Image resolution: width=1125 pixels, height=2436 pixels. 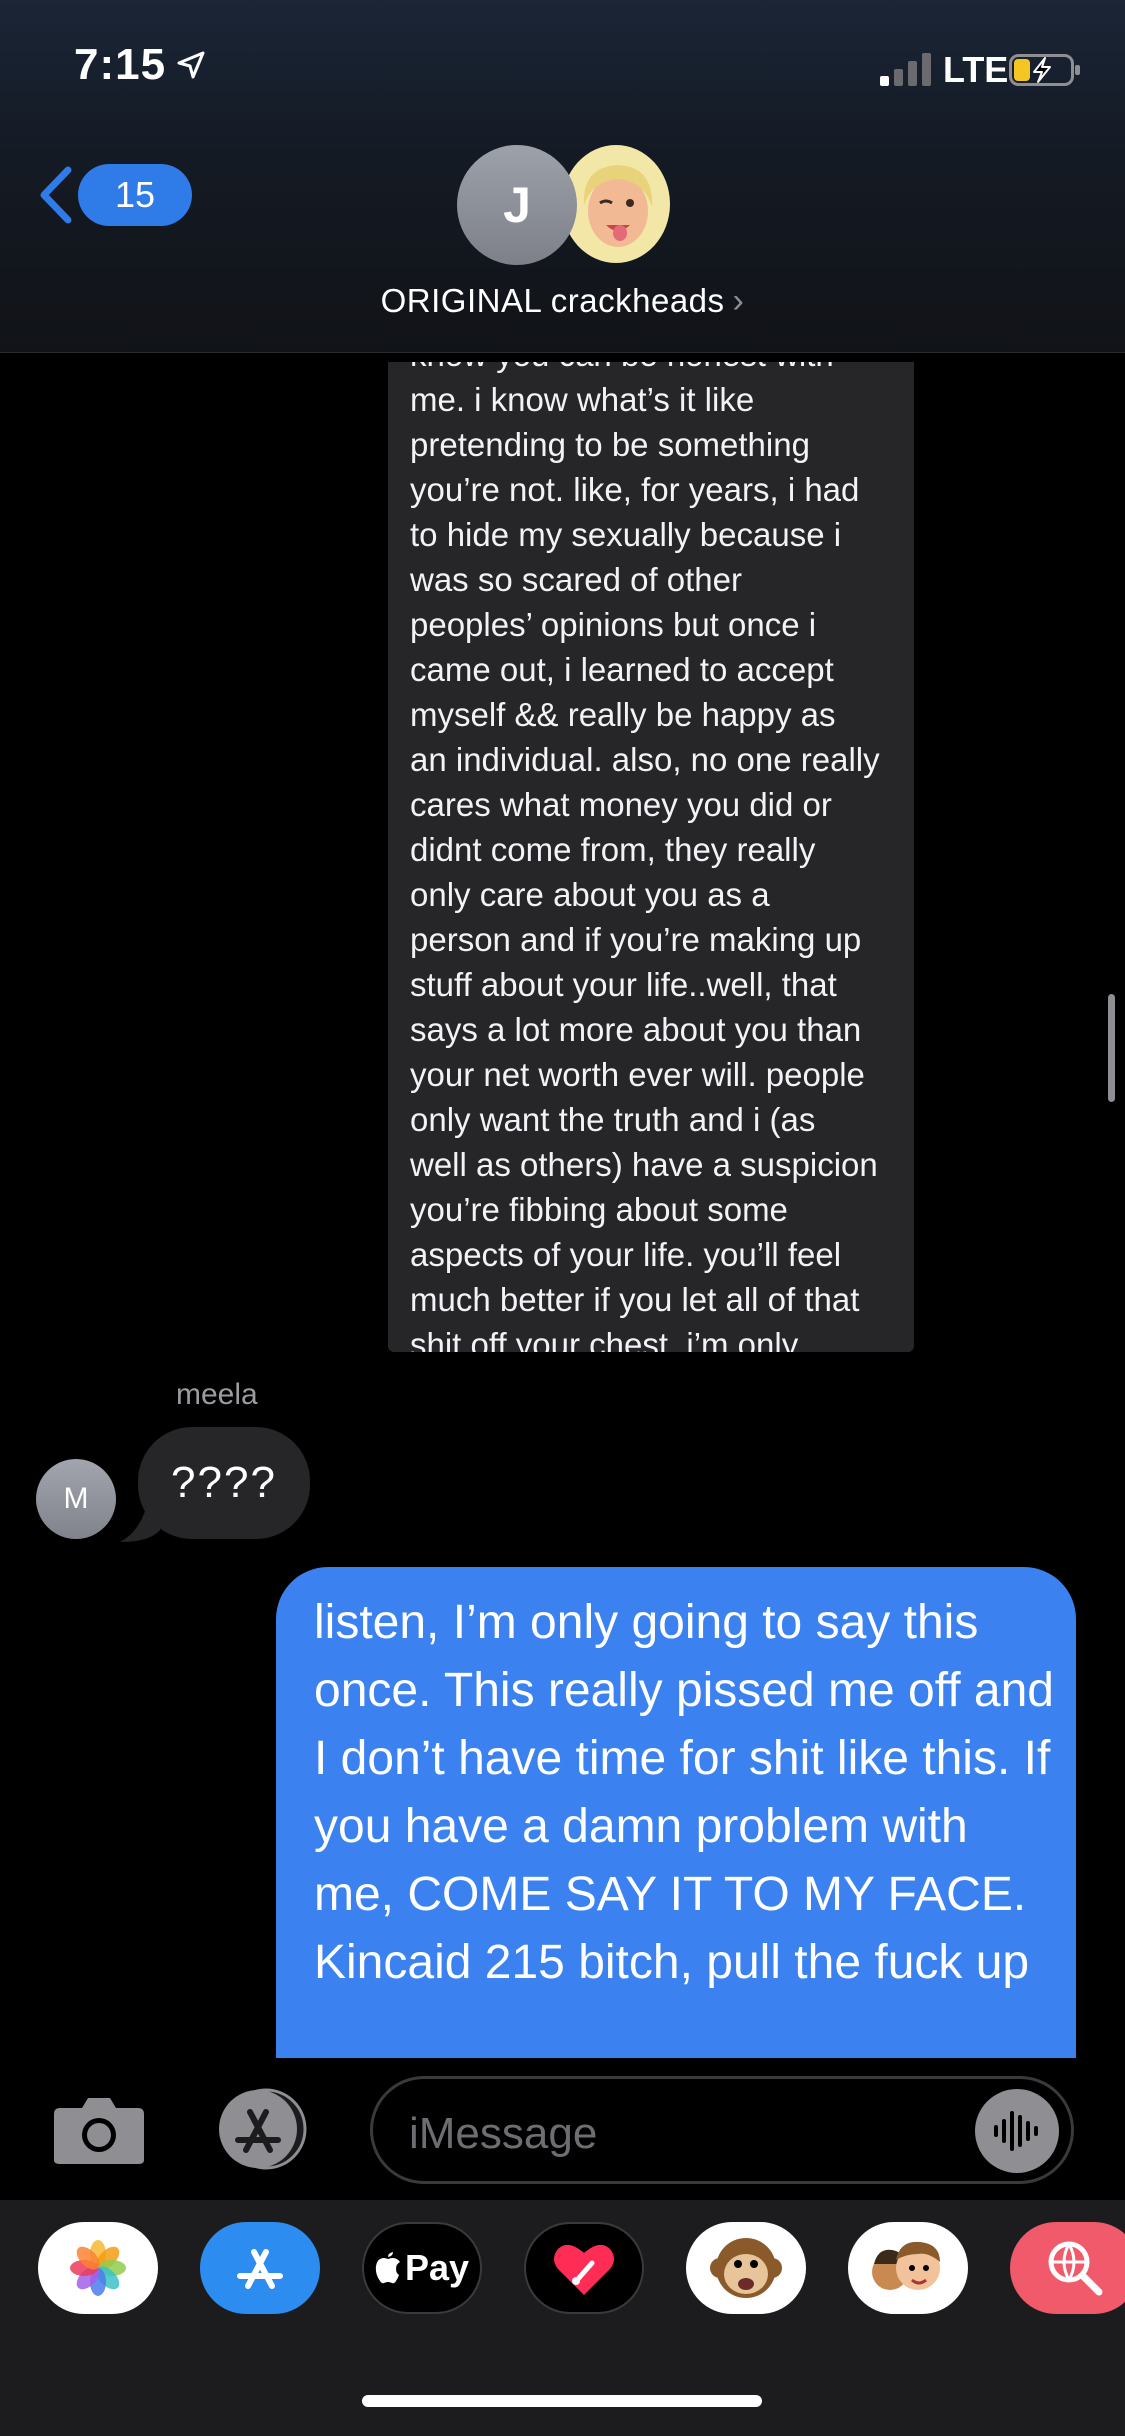 I want to click on compose-bar: iMessage, so click(x=562, y=2129).